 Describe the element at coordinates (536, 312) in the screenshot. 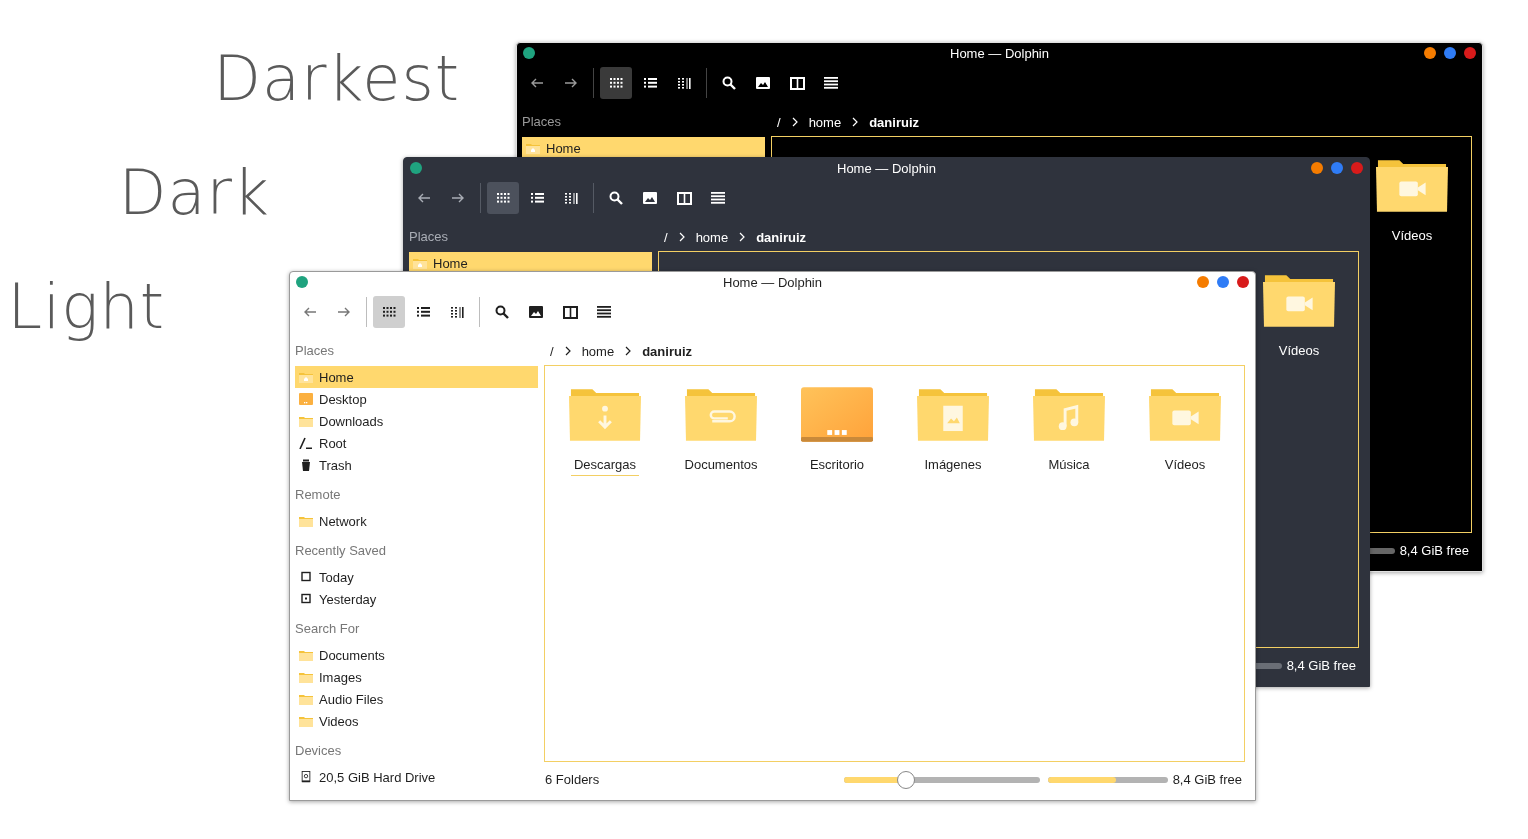

I see `image-icon` at that location.